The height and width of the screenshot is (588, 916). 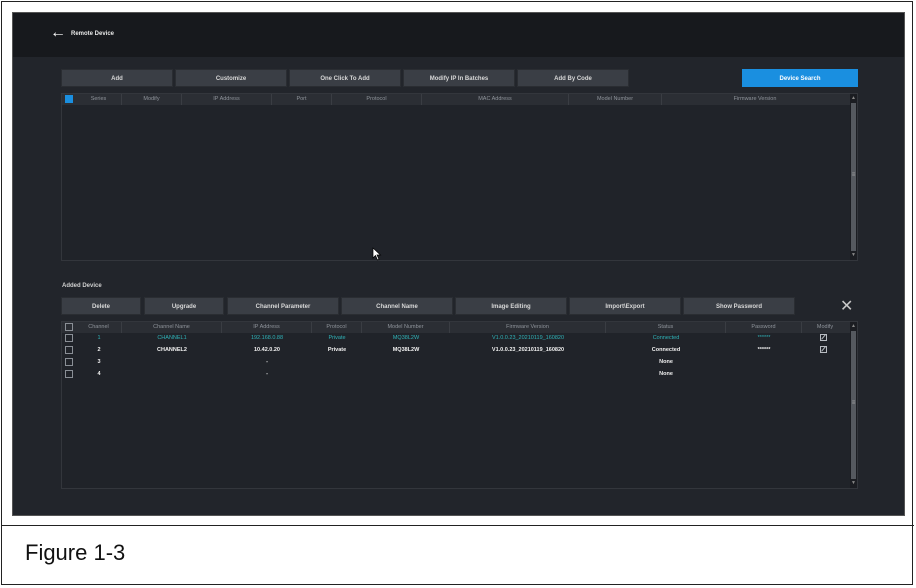 I want to click on table-row: 4 - None, so click(x=459, y=374).